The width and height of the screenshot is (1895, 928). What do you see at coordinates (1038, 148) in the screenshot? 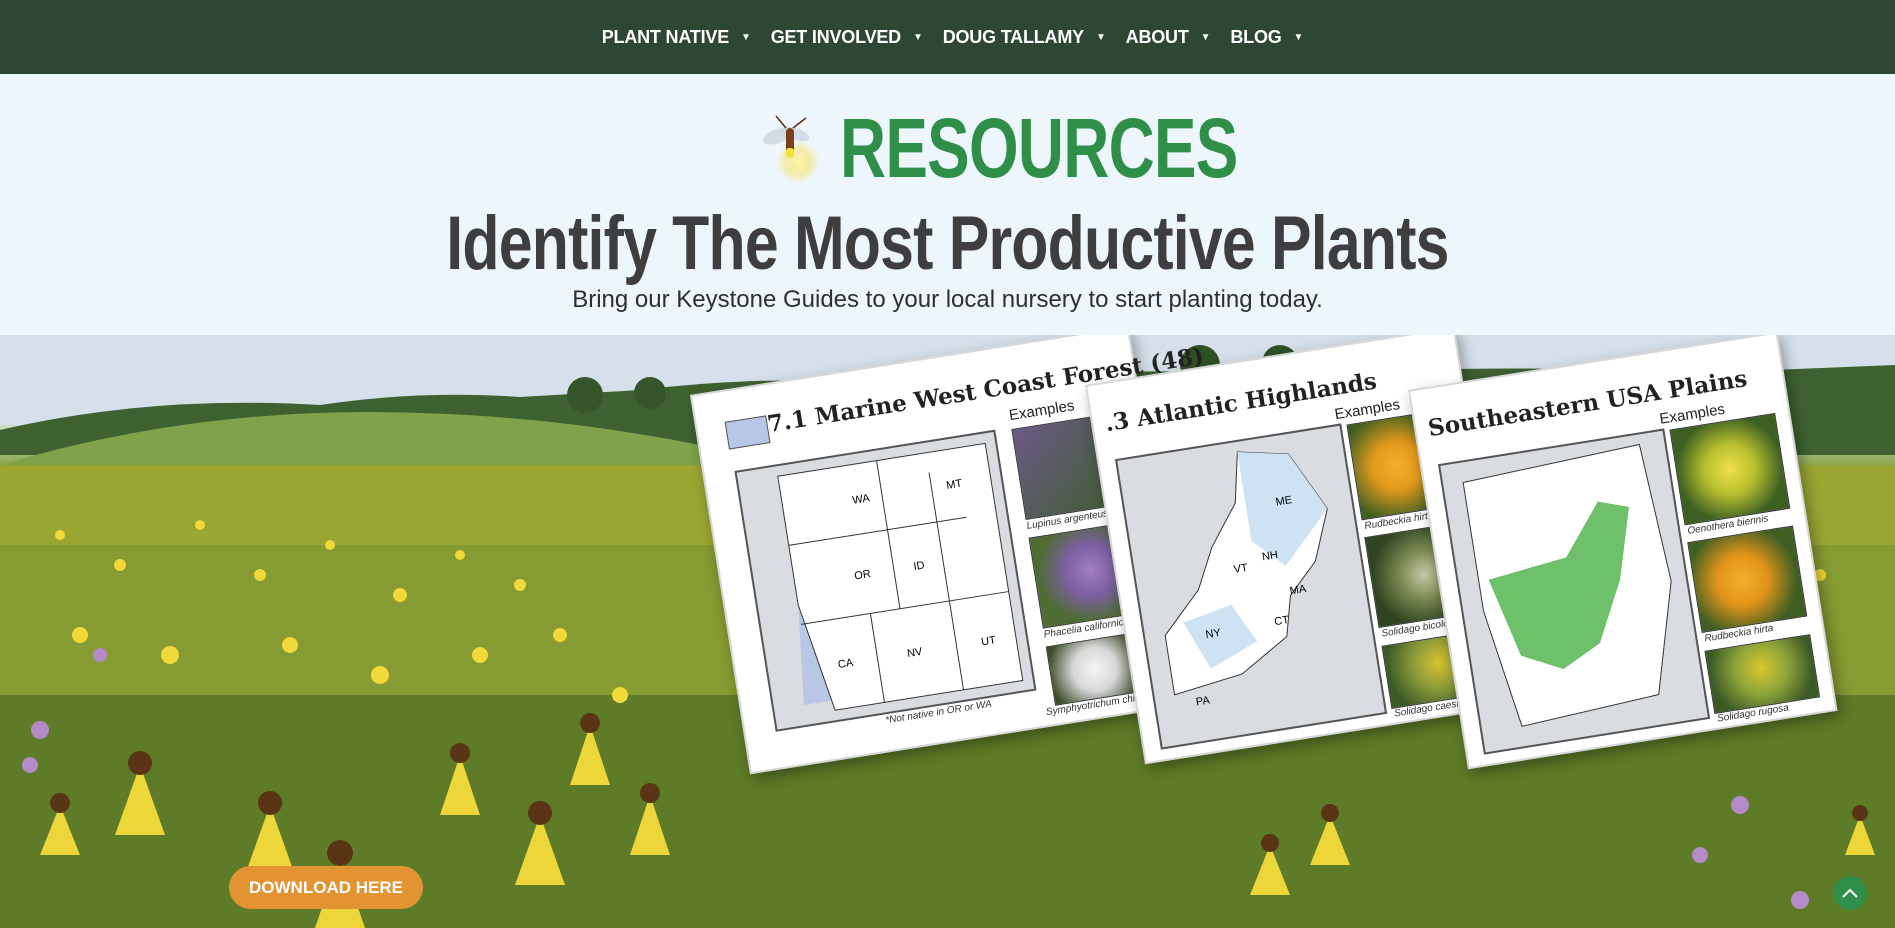
I see `section-label: RESOURCES` at bounding box center [1038, 148].